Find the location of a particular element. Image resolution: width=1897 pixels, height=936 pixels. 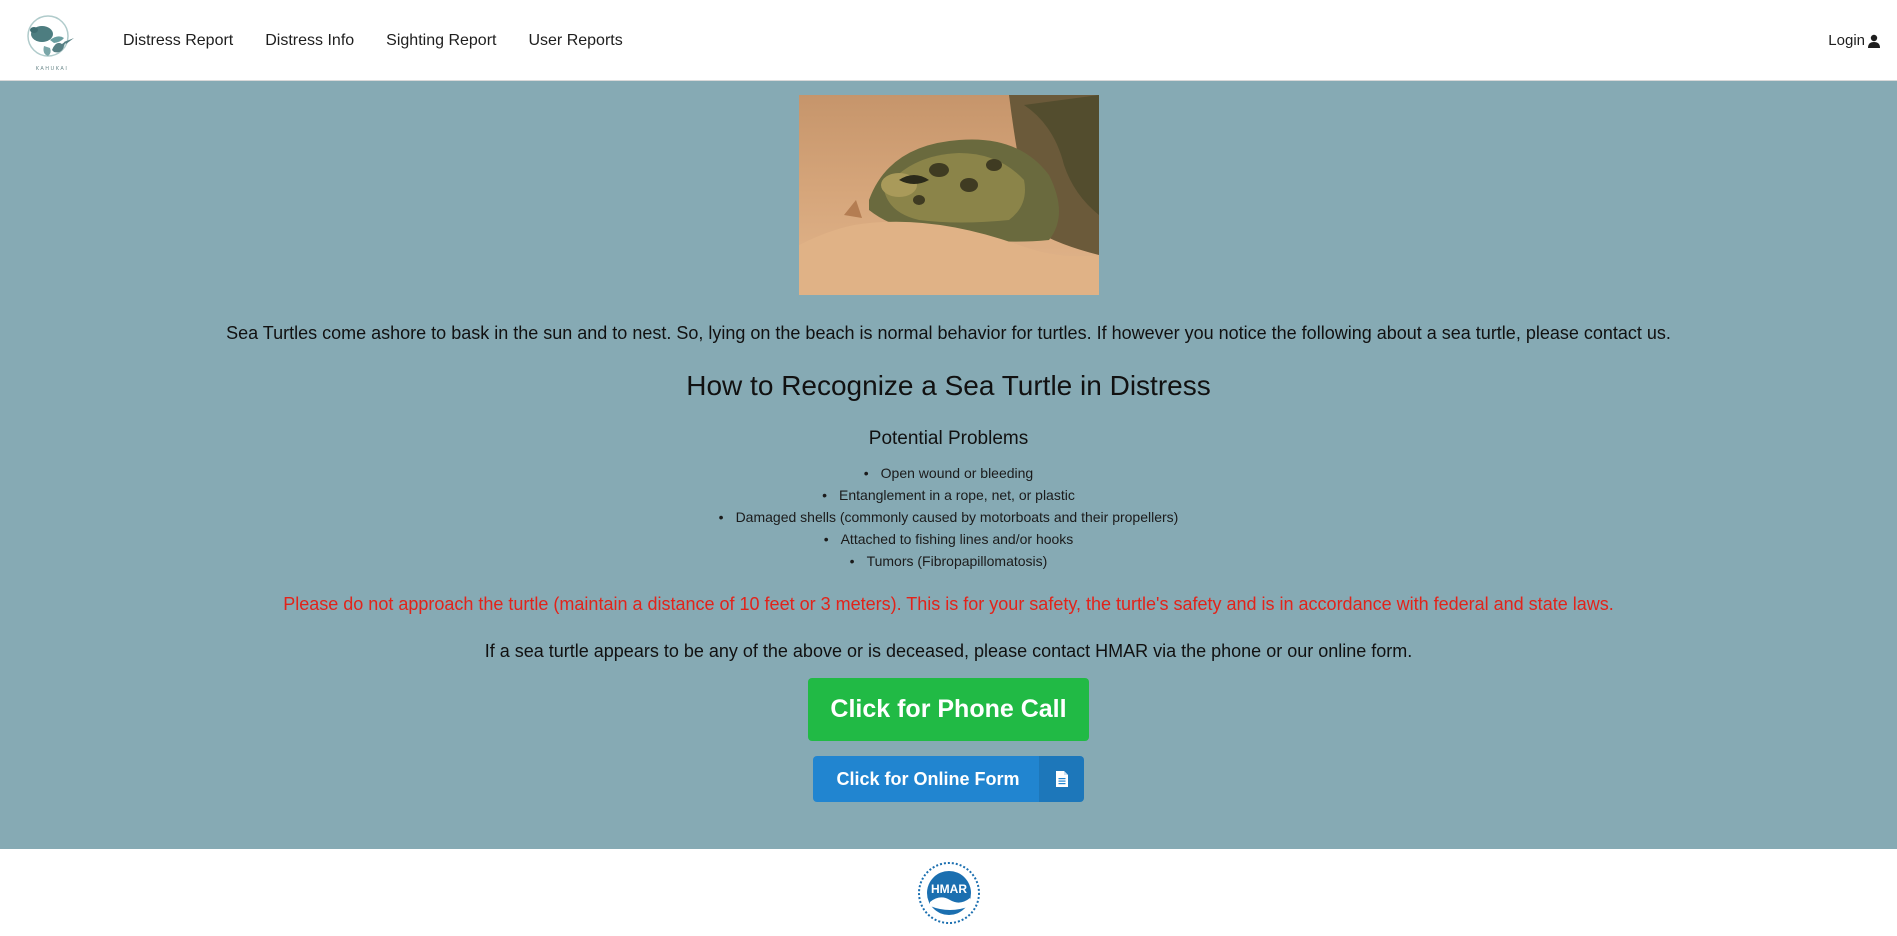

user-icon is located at coordinates (1874, 41).